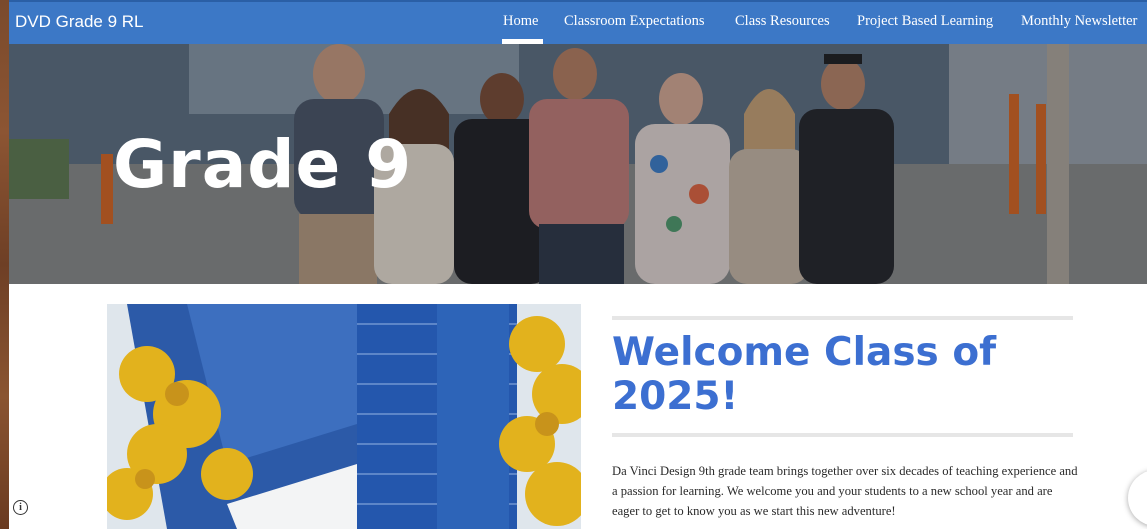  What do you see at coordinates (263, 164) in the screenshot?
I see `hero-title: Grade 9` at bounding box center [263, 164].